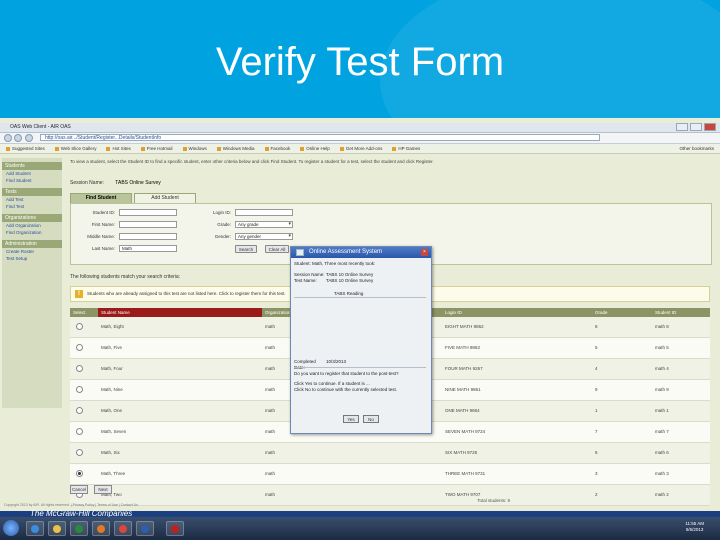  Describe the element at coordinates (123, 528) in the screenshot. I see `chrome-icon` at that location.